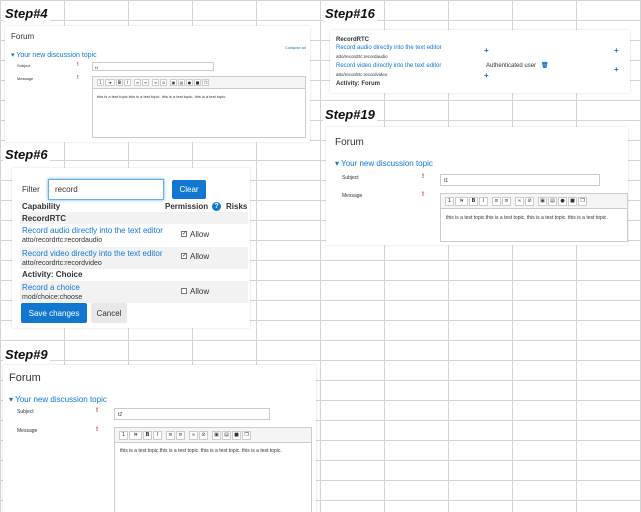  Describe the element at coordinates (109, 313) in the screenshot. I see `cancel-button: Cancel` at that location.